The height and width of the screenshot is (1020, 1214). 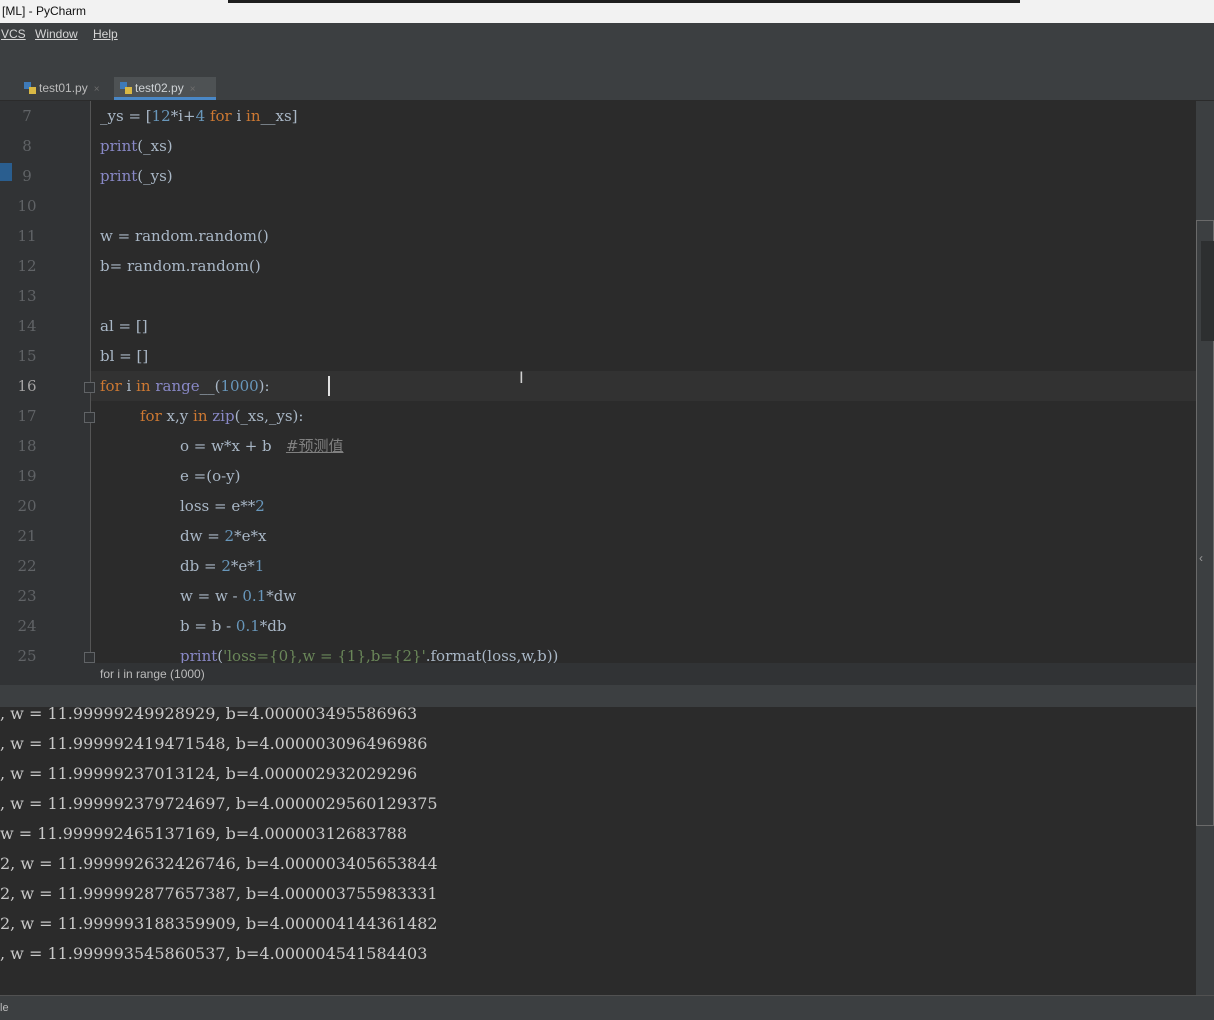 What do you see at coordinates (1201, 558) in the screenshot?
I see `chevron-left-icon: ‹` at bounding box center [1201, 558].